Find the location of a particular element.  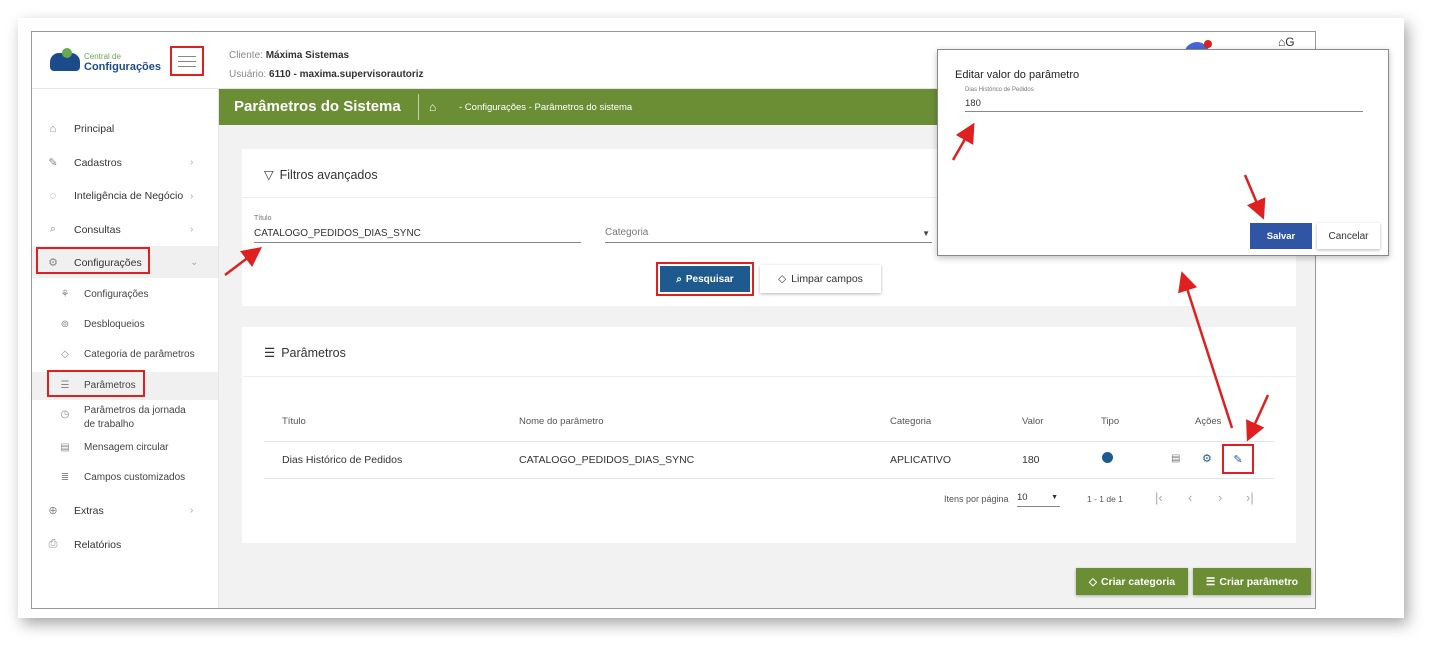

sidebar-subitem-jornada: ◷ Parâmetros da jornada de trabalho is located at coordinates (133, 418).